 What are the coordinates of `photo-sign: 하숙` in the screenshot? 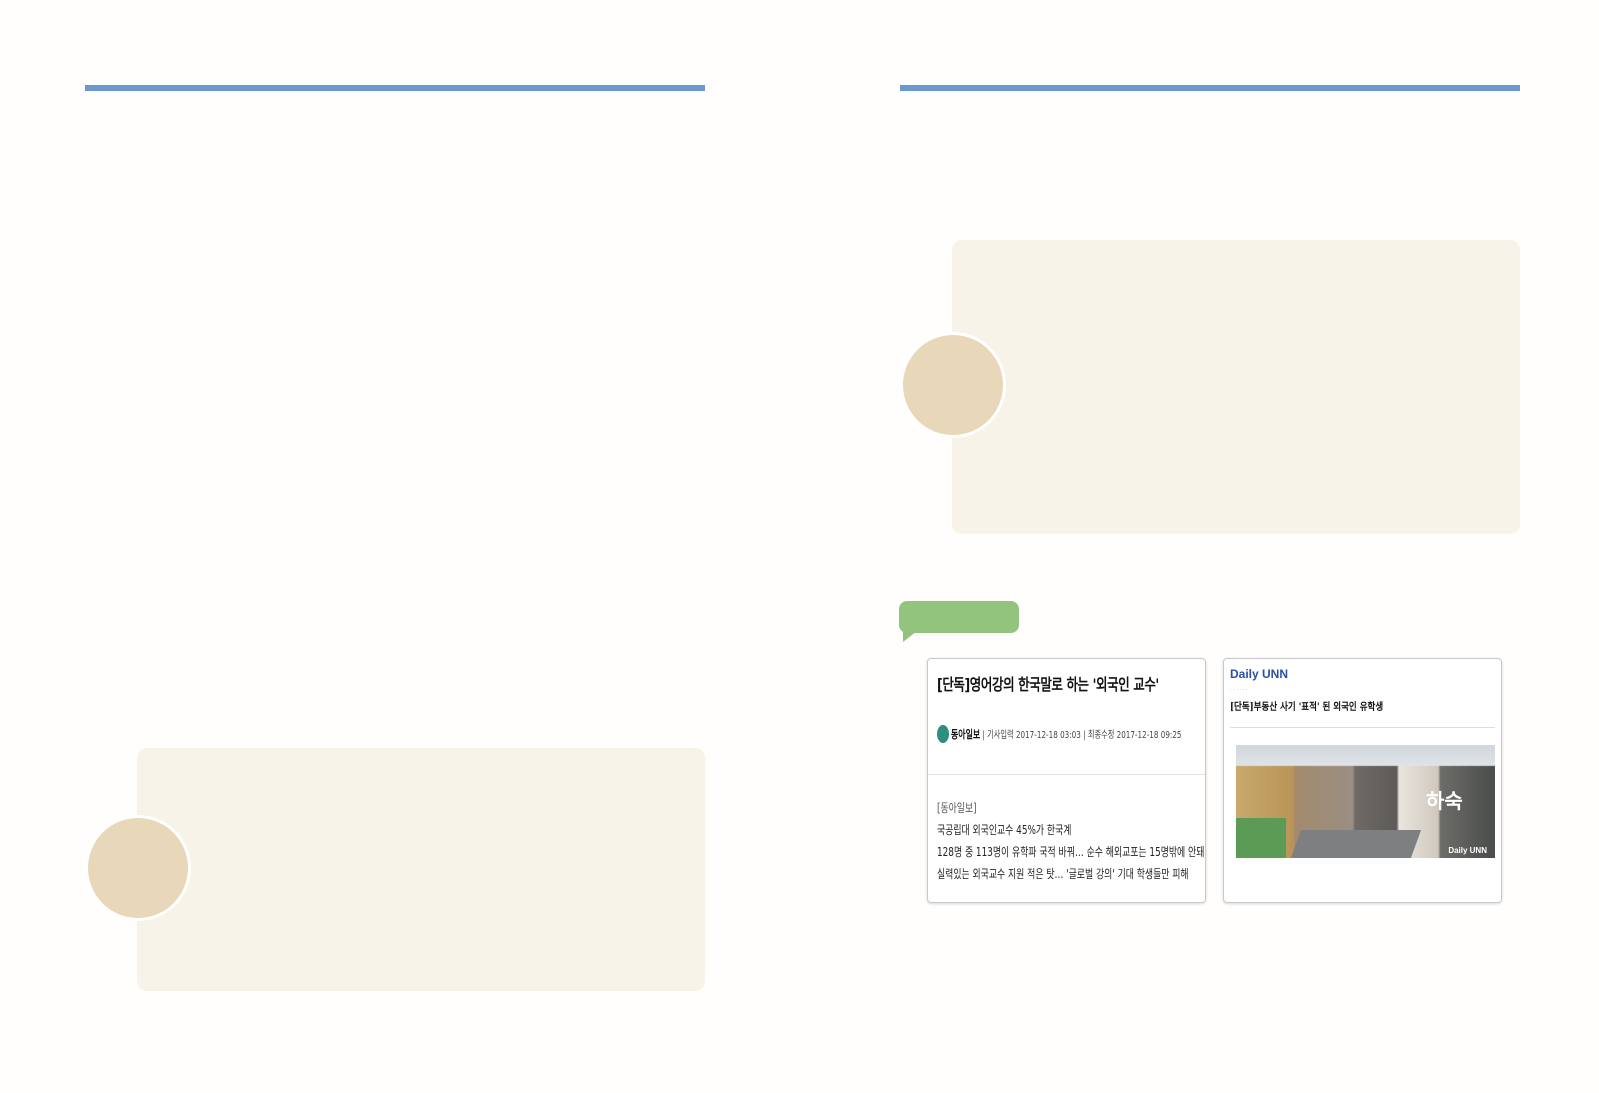 It's located at (1444, 801).